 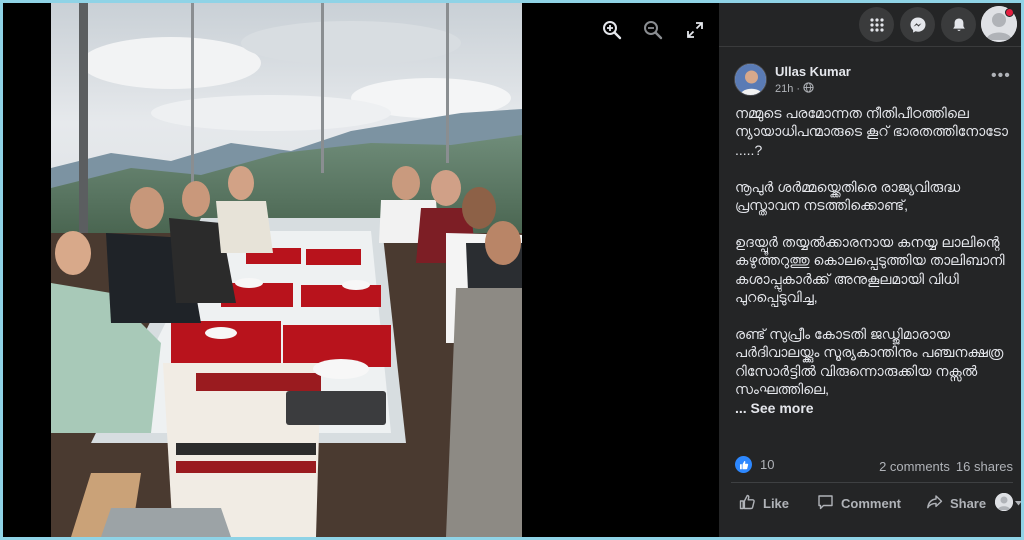 What do you see at coordinates (917, 24) in the screenshot?
I see `messenger-icon` at bounding box center [917, 24].